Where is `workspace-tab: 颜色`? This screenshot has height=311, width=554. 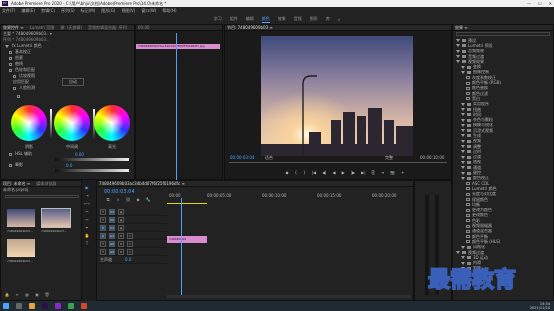 workspace-tab: 颜色 is located at coordinates (265, 19).